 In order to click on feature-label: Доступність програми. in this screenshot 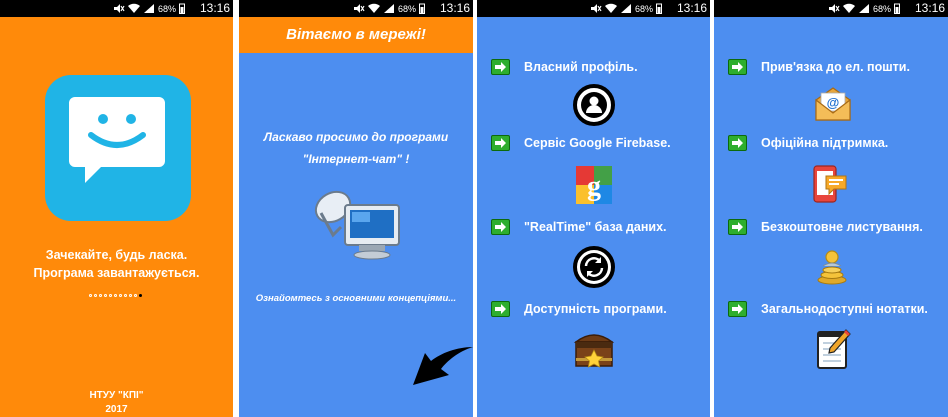, I will do `click(595, 309)`.